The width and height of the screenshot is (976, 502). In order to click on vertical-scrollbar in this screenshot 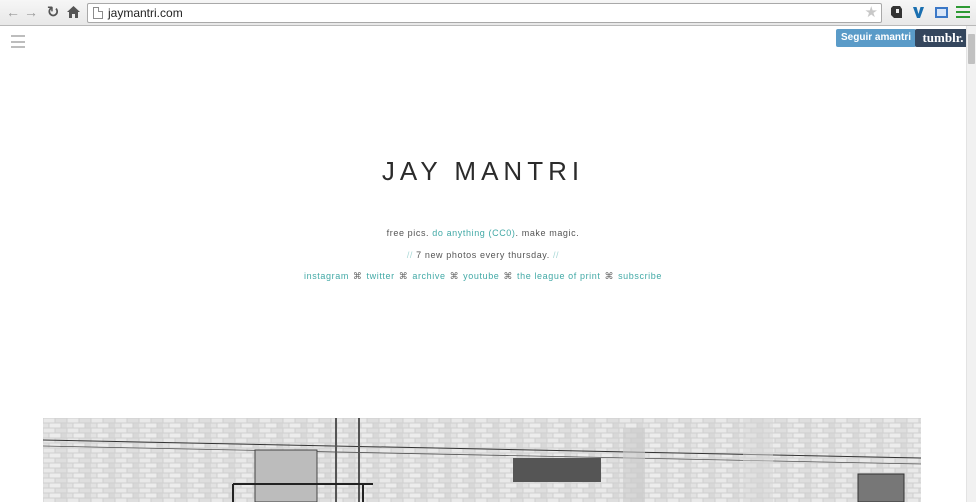, I will do `click(971, 264)`.